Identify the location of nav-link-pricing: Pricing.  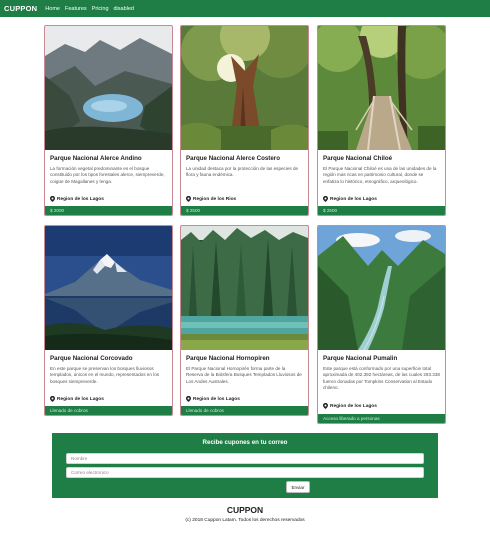
(100, 9).